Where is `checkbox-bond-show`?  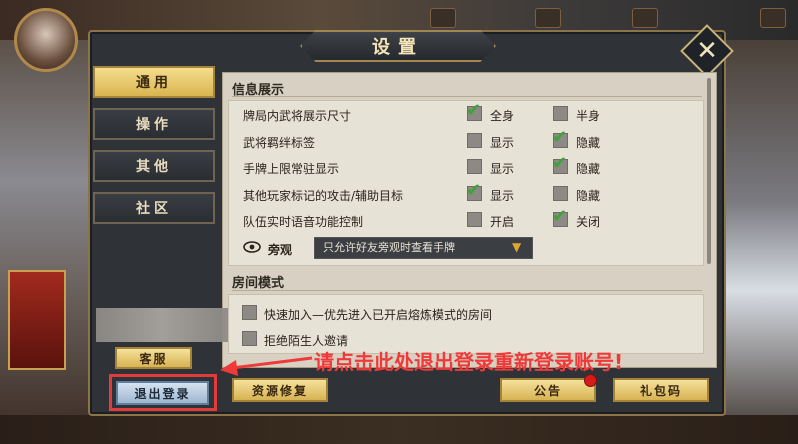 checkbox-bond-show is located at coordinates (474, 140).